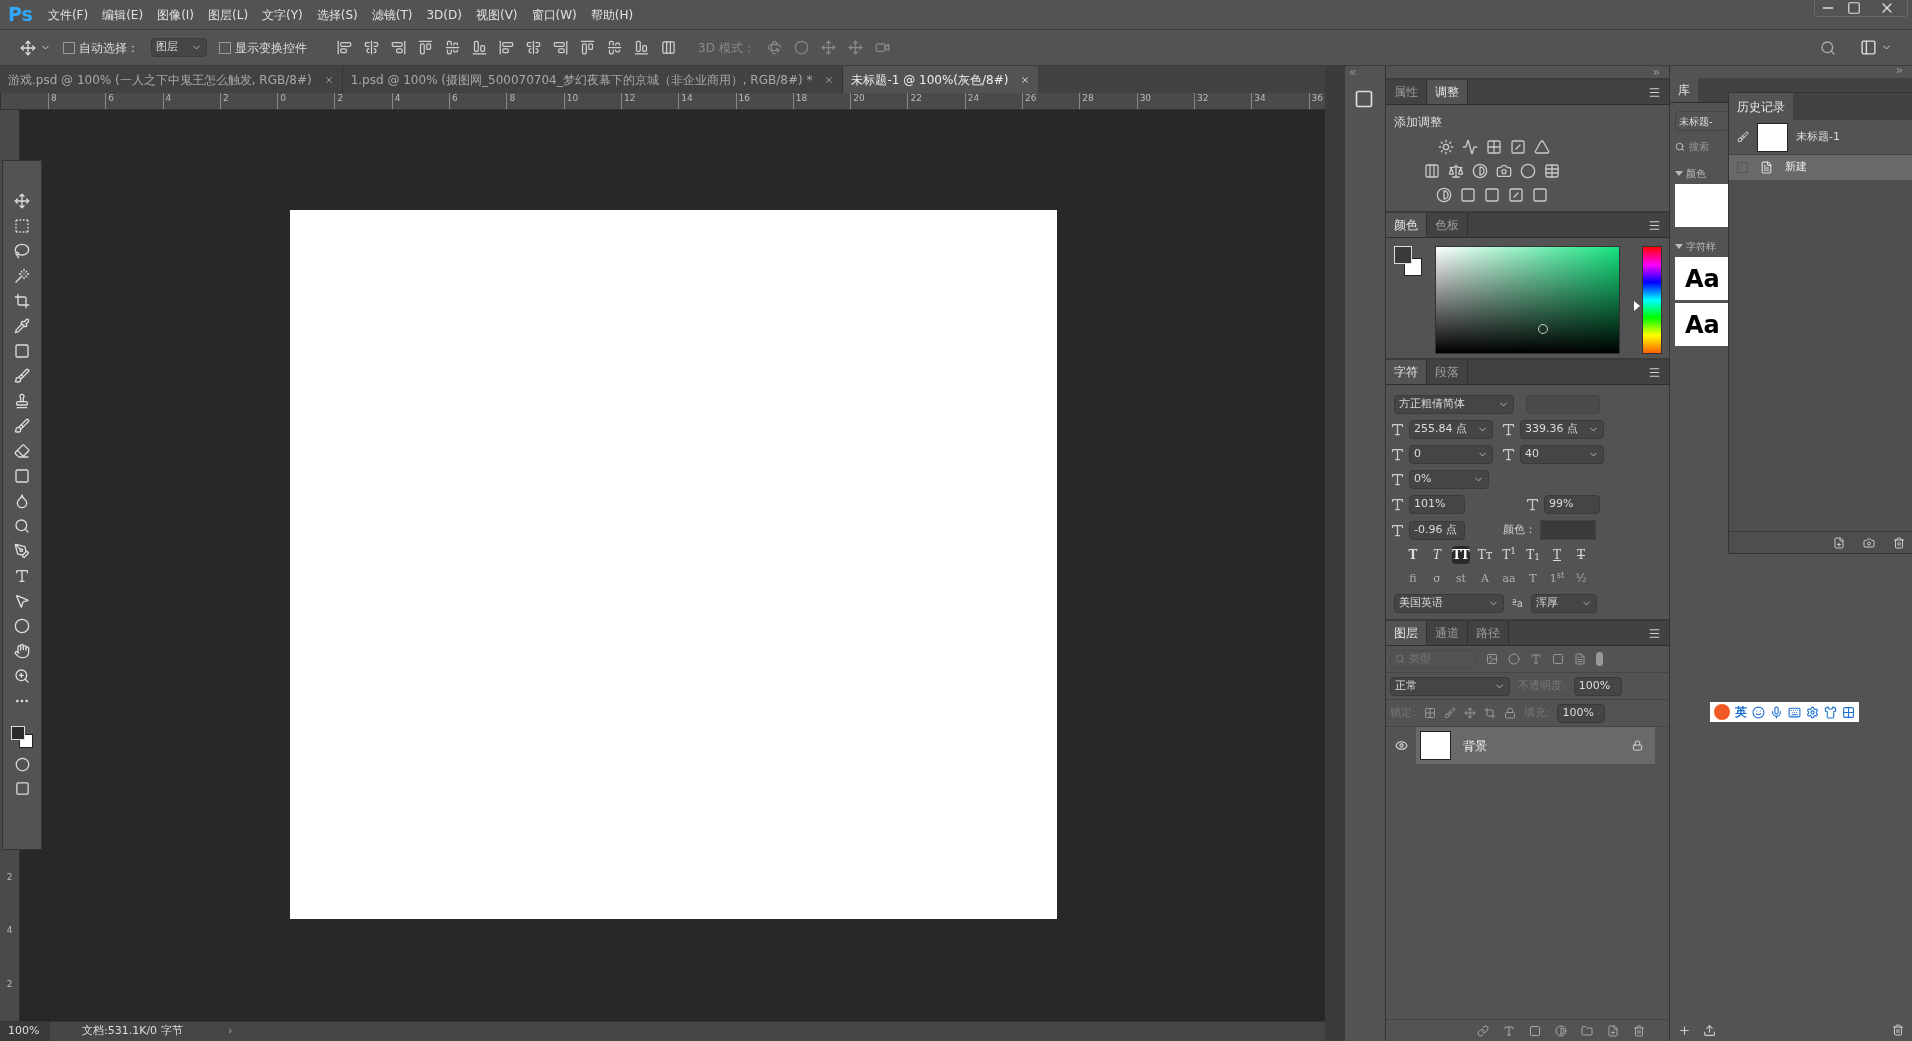 The image size is (1912, 1041). What do you see at coordinates (941, 79) in the screenshot?
I see `document-tab: 未标题-1 @ 100%(灰色/8#)` at bounding box center [941, 79].